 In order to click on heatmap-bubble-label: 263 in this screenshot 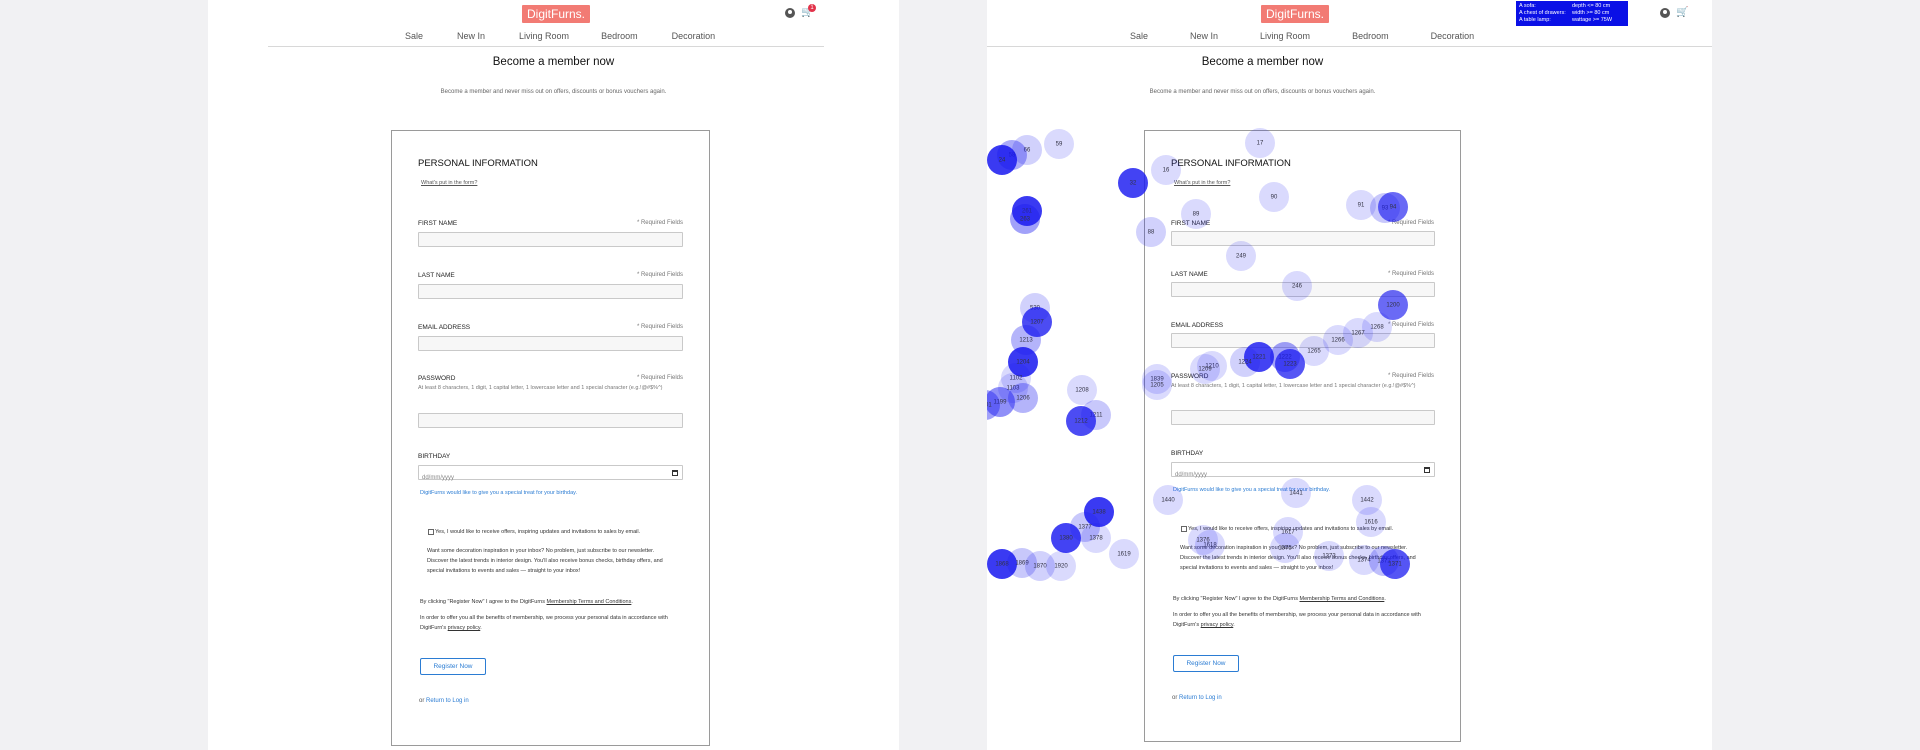, I will do `click(1025, 220)`.